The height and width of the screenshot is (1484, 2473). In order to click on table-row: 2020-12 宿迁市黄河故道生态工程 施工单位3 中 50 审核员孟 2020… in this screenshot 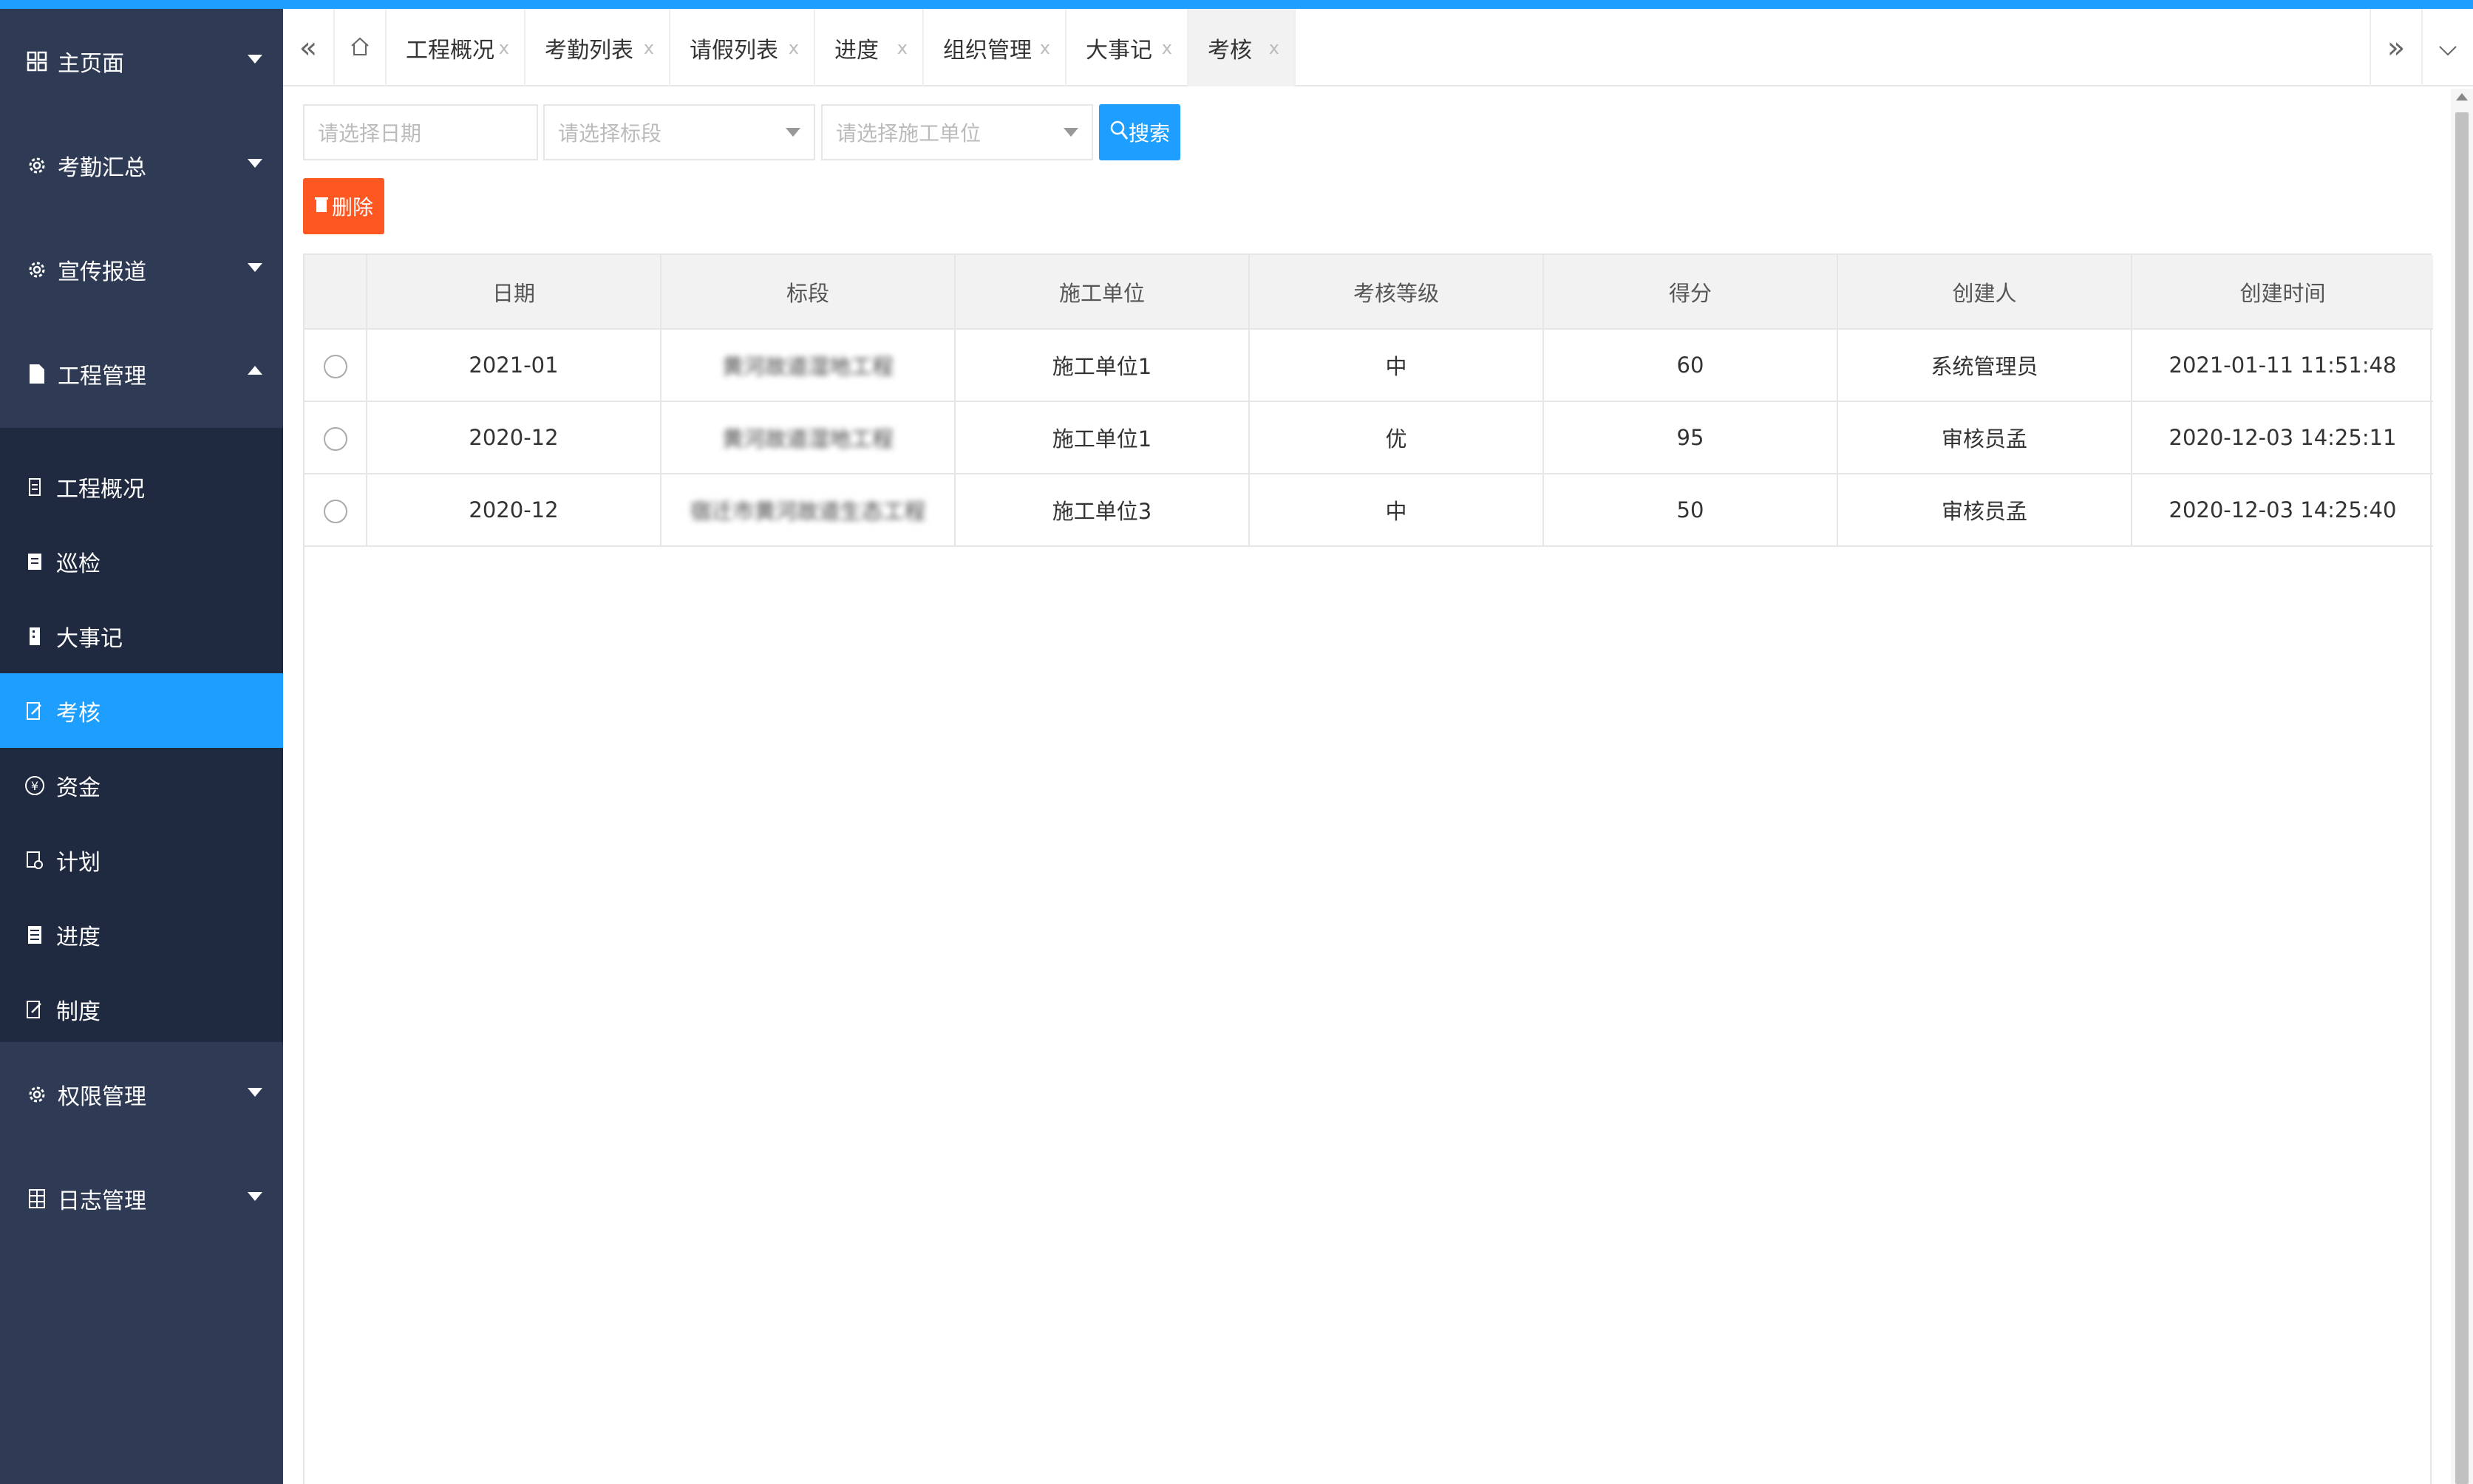, I will do `click(1369, 510)`.